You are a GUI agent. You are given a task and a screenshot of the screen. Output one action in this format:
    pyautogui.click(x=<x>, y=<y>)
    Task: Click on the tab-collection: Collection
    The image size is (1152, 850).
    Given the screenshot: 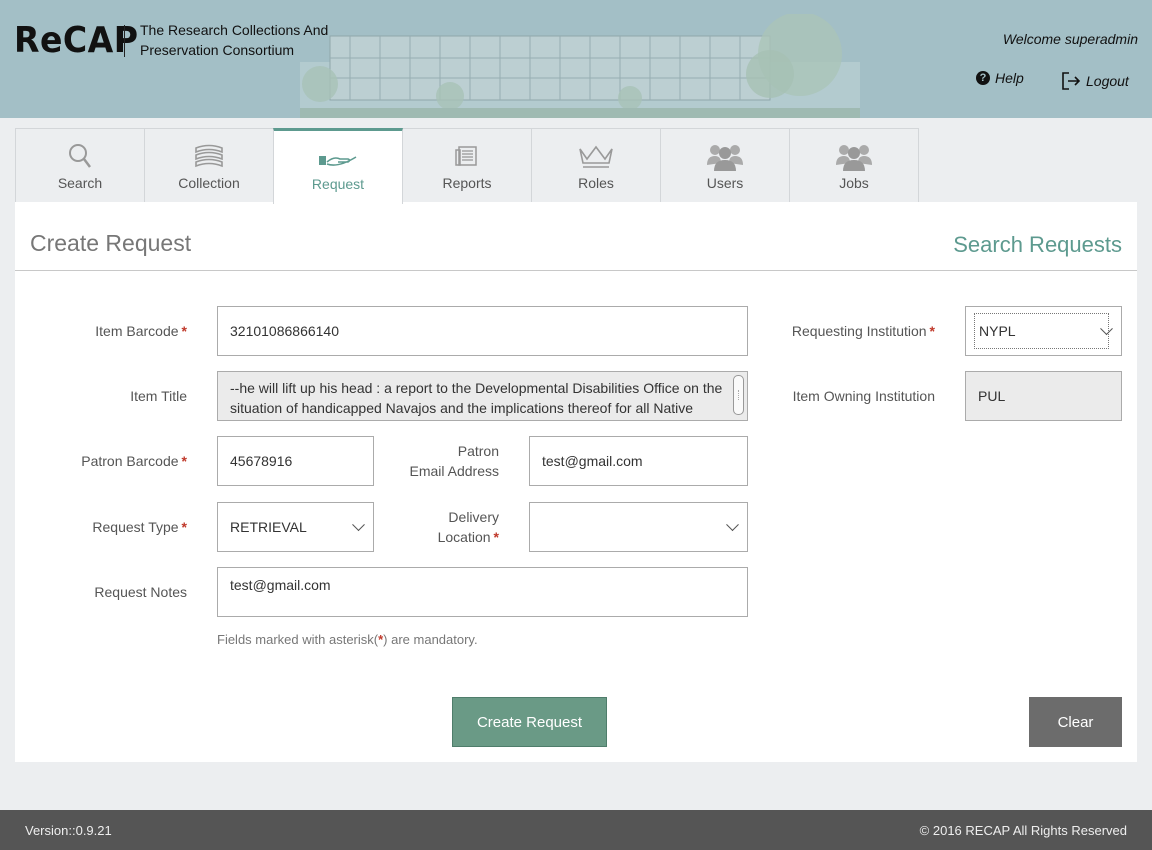 What is the action you would take?
    pyautogui.click(x=209, y=165)
    